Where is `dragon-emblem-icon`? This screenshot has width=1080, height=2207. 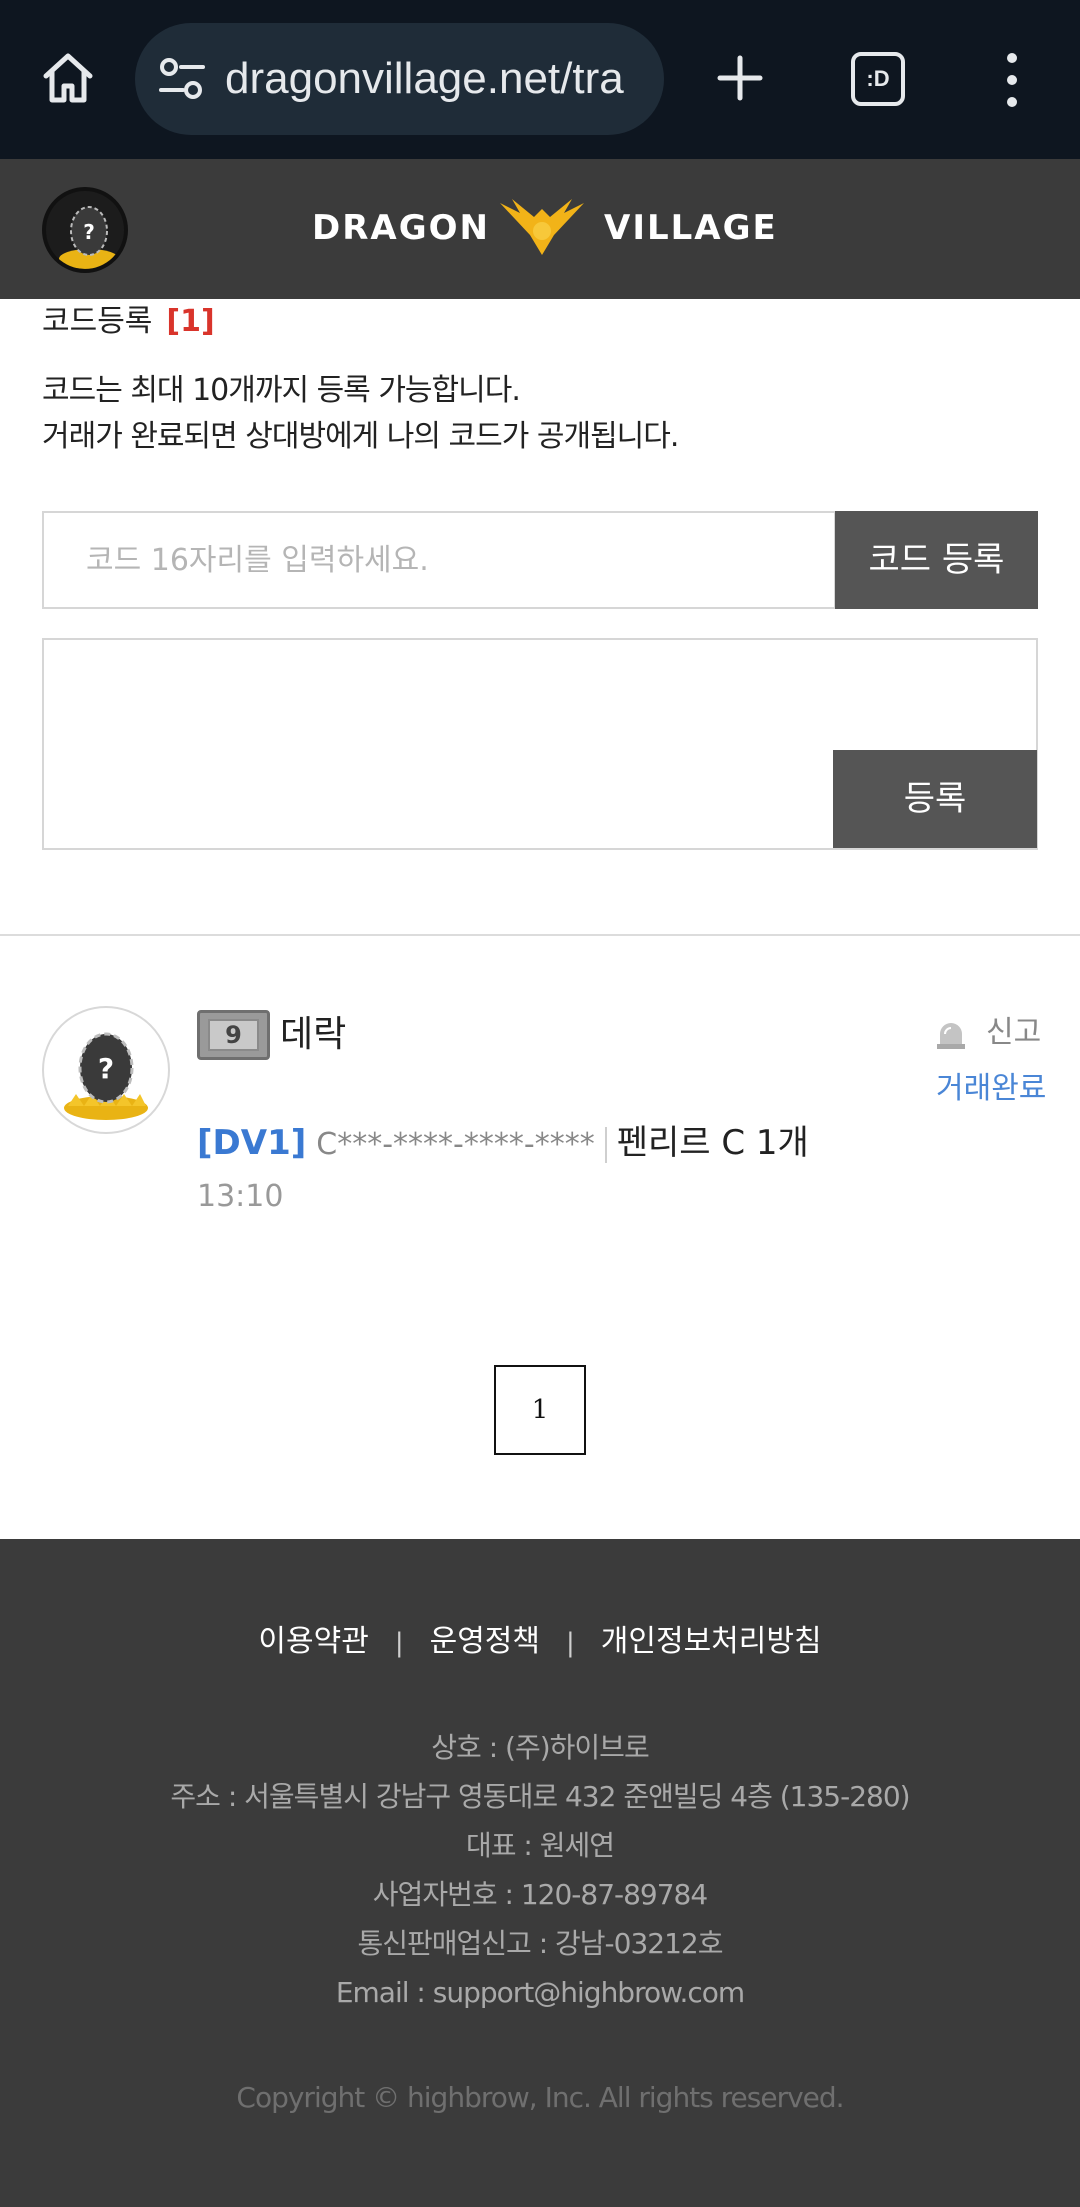 dragon-emblem-icon is located at coordinates (542, 227).